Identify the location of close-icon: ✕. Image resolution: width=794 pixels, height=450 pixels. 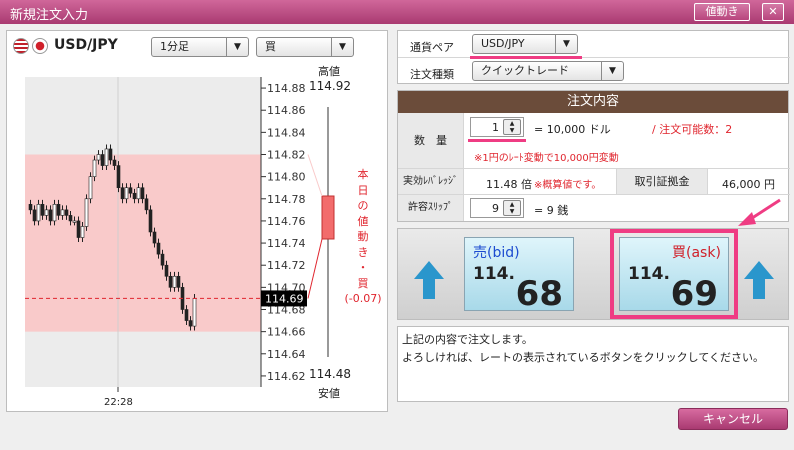
(773, 12).